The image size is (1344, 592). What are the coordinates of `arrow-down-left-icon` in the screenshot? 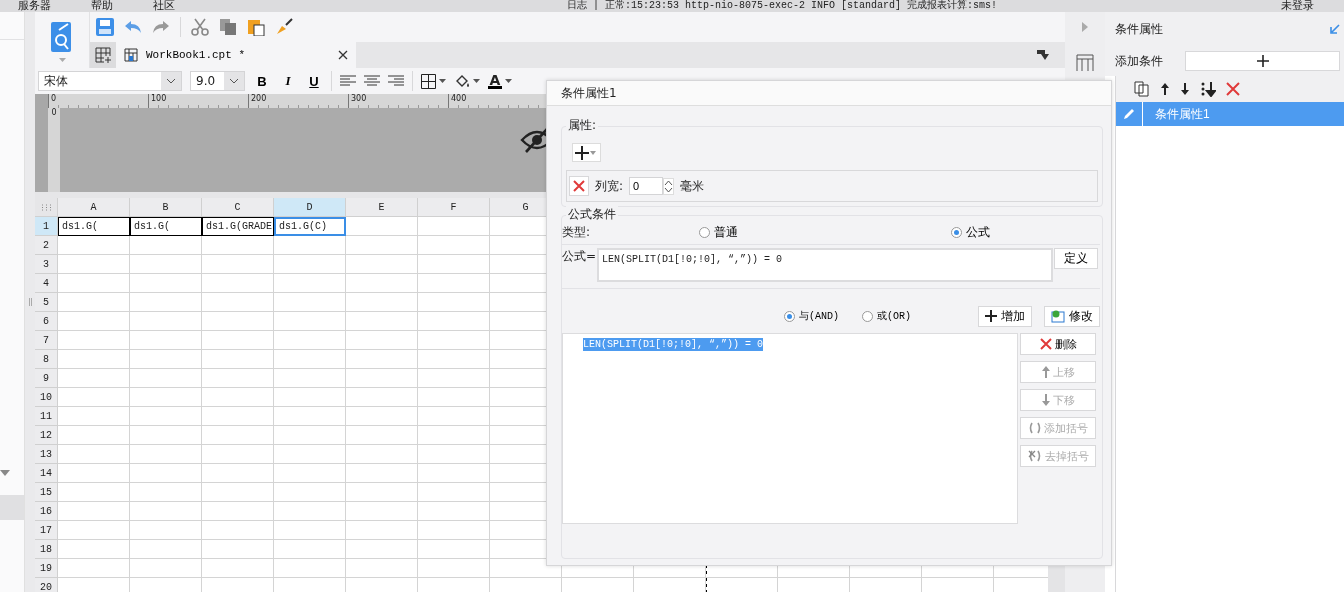 It's located at (1335, 29).